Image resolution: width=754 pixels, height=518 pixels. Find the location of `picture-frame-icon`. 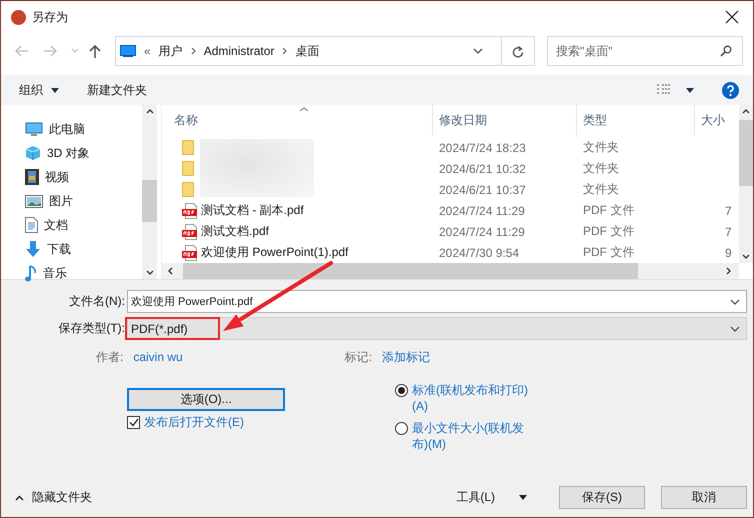

picture-frame-icon is located at coordinates (34, 201).